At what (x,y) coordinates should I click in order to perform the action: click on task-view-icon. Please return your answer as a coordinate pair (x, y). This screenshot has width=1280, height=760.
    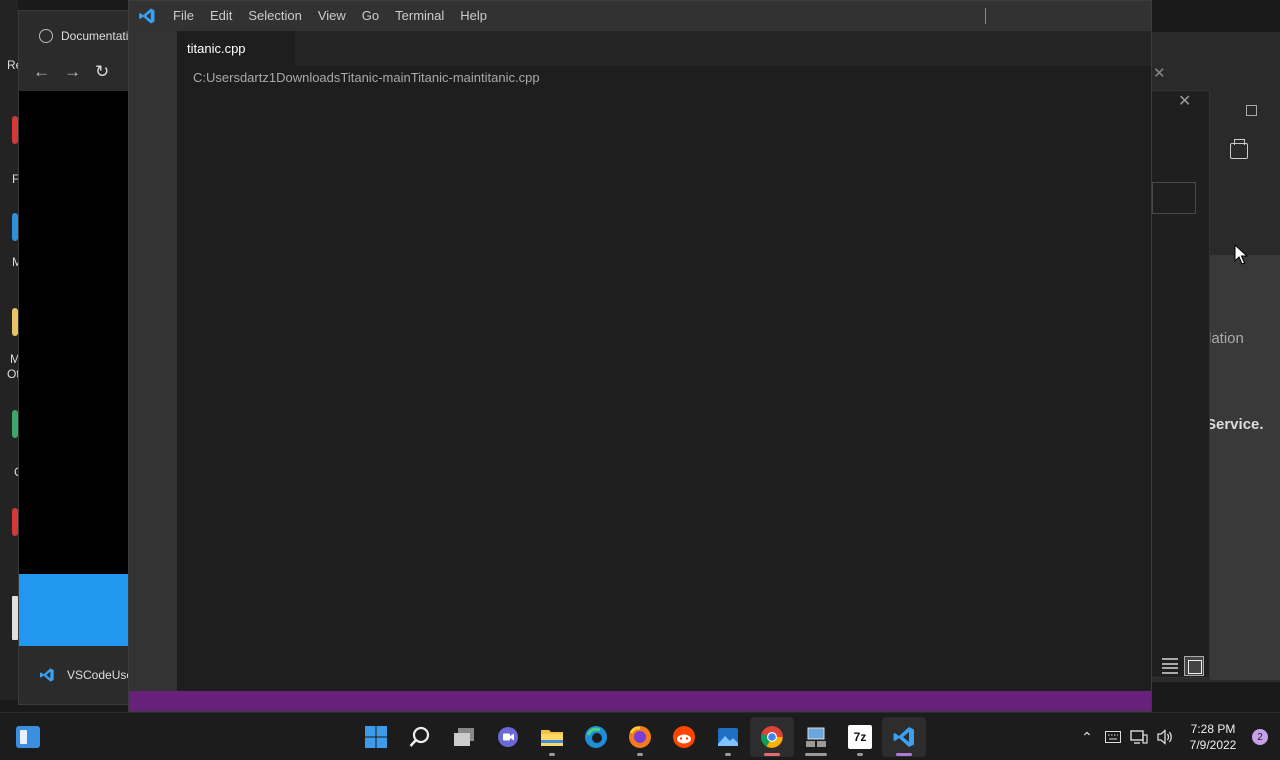
    Looking at the image, I should click on (464, 737).